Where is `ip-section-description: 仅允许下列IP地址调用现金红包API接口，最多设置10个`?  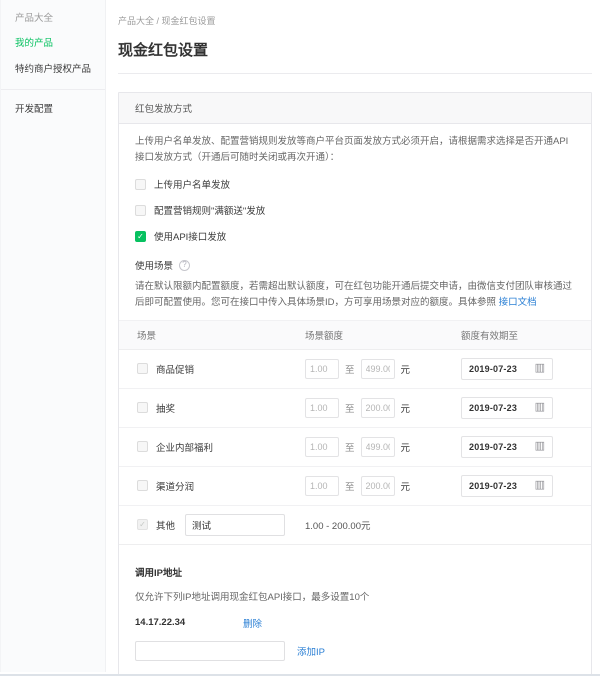 ip-section-description: 仅允许下列IP地址调用现金红包API接口，最多设置10个 is located at coordinates (252, 597).